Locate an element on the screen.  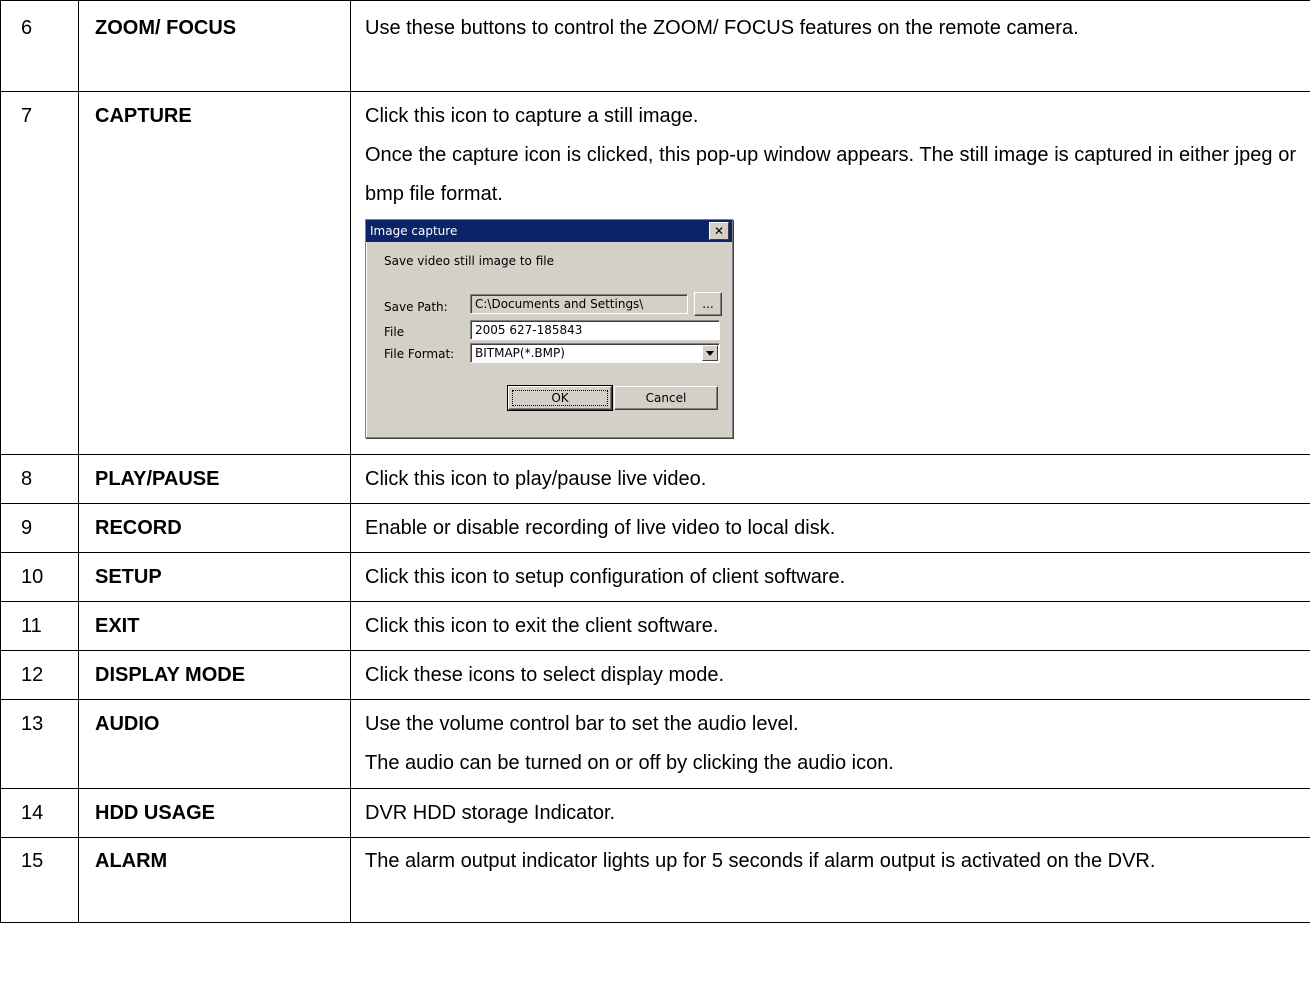
row-description: DVR HDD storage Indicator. is located at coordinates (830, 813).